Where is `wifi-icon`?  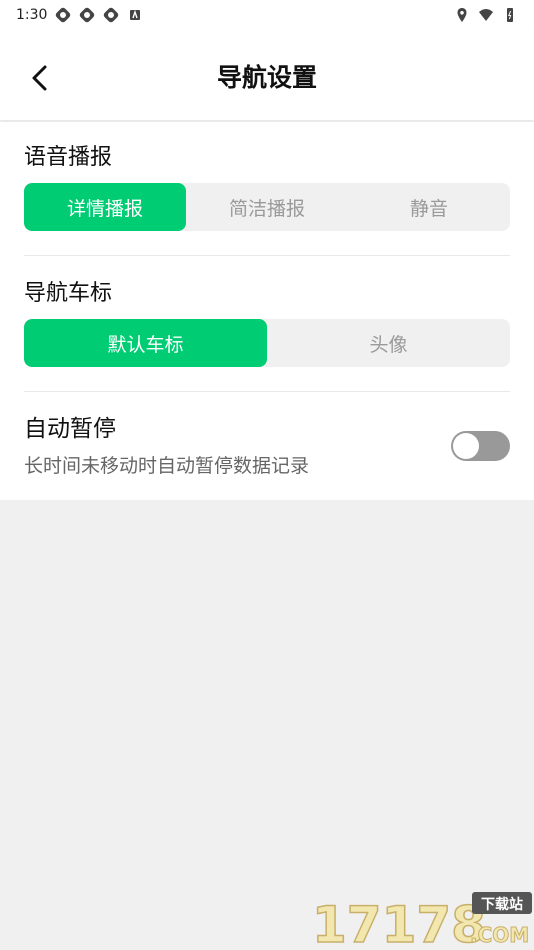 wifi-icon is located at coordinates (486, 15).